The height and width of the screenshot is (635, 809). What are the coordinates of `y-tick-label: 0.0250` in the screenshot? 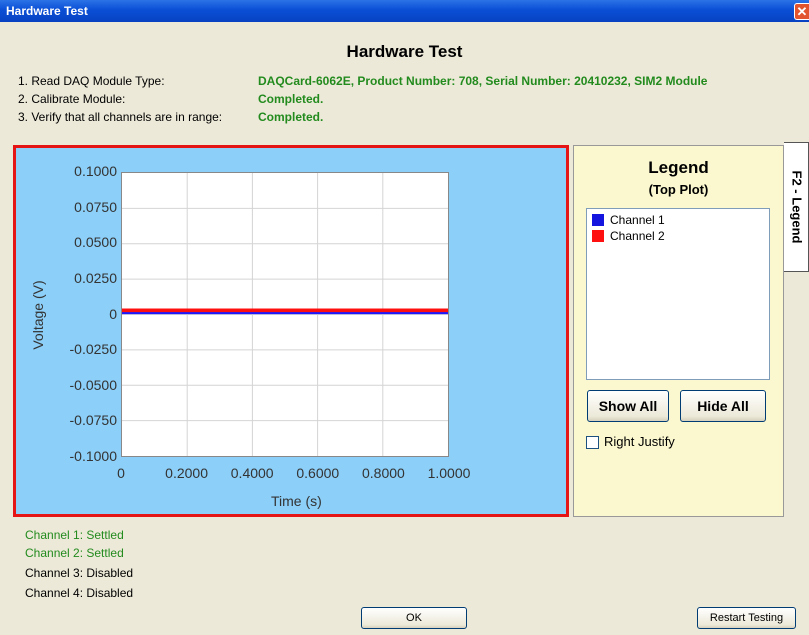 It's located at (95, 277).